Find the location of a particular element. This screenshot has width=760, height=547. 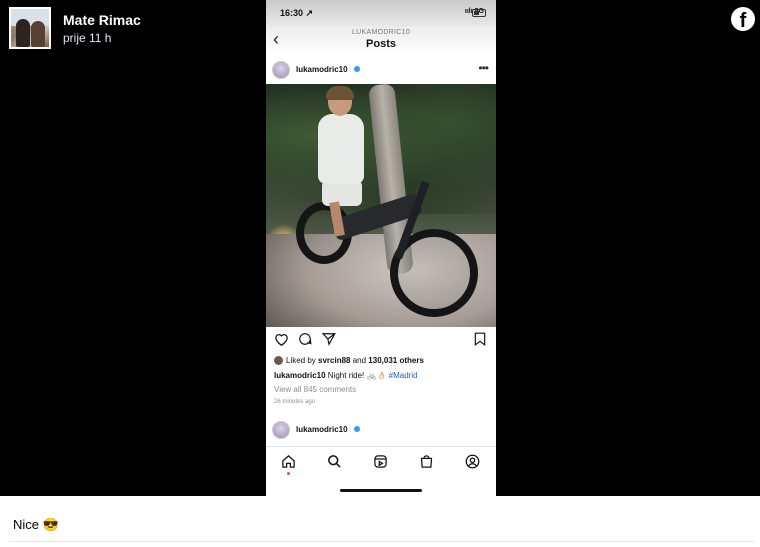

facebook-logo-icon: f is located at coordinates (743, 19).